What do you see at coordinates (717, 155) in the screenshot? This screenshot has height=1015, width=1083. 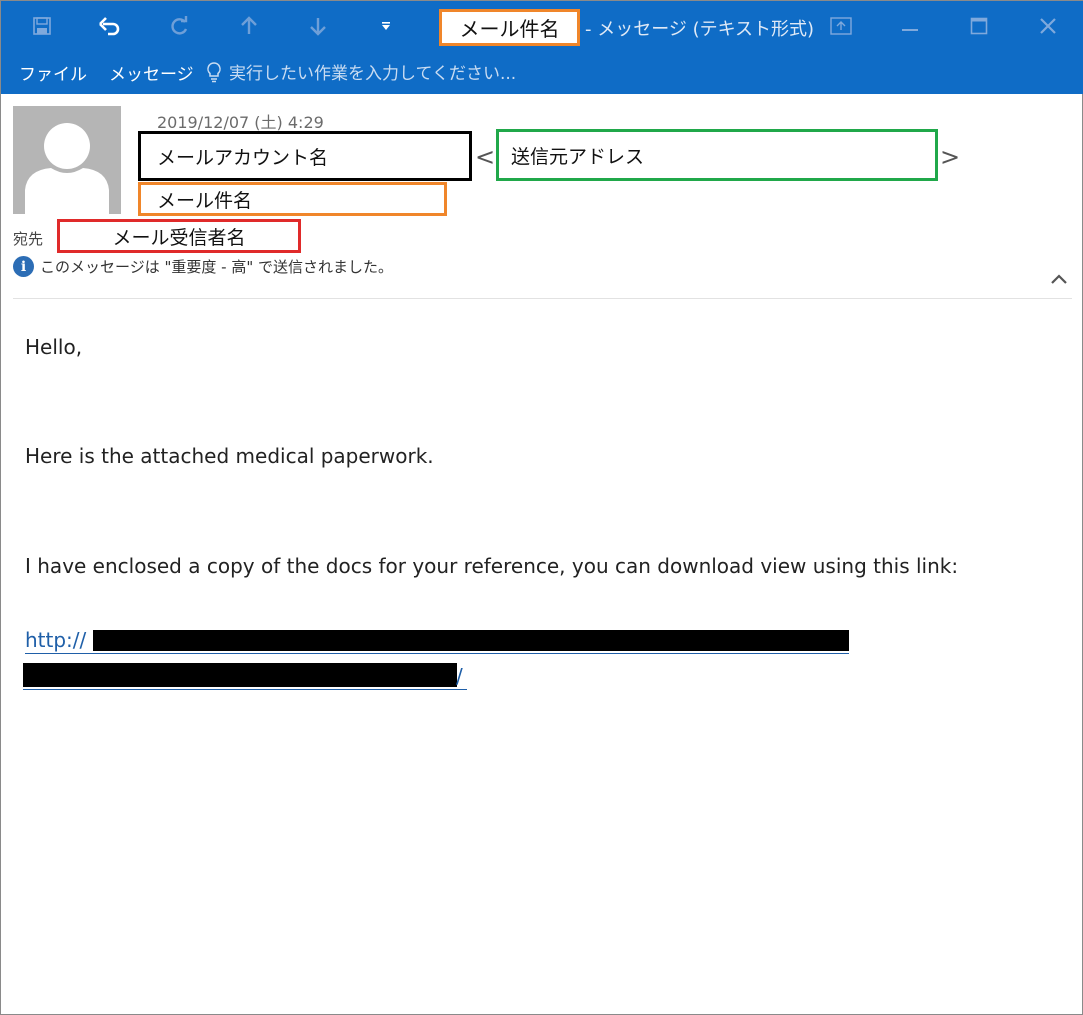 I see `sender-address: 送信元アドレス` at bounding box center [717, 155].